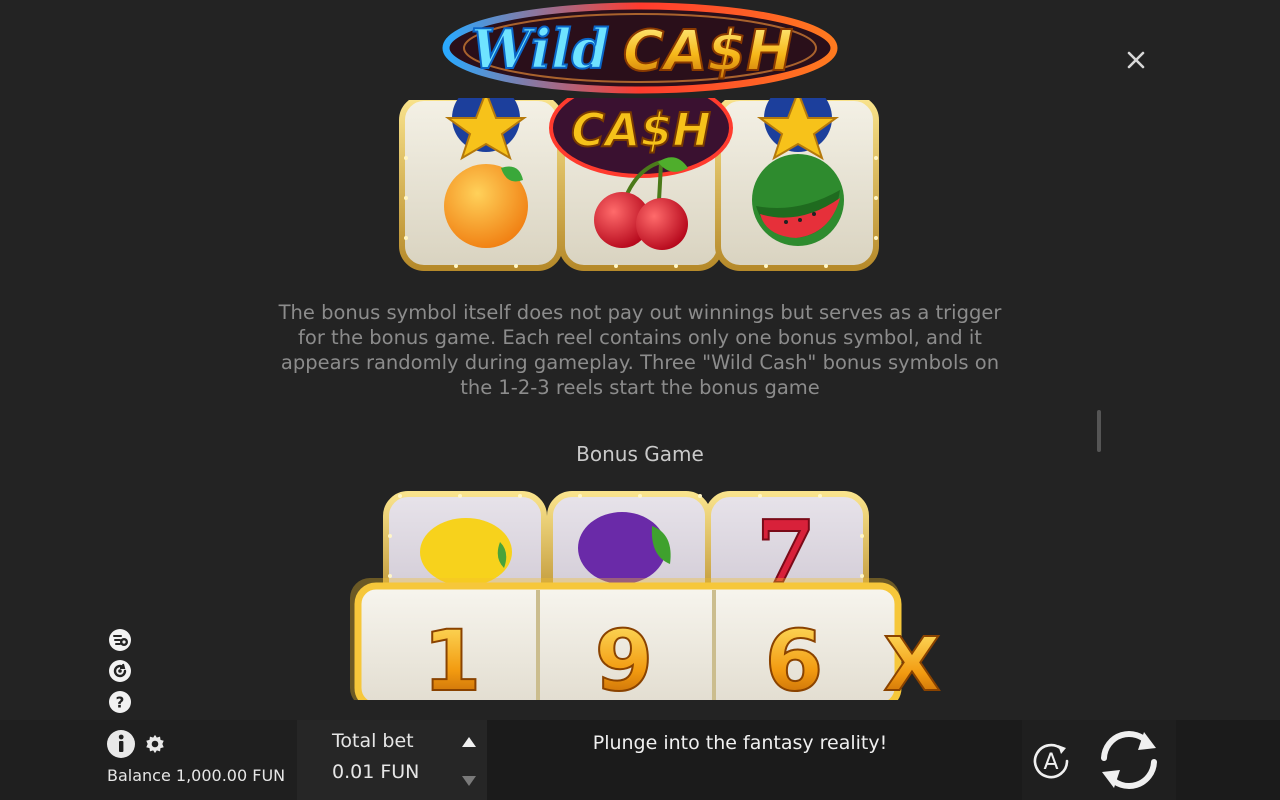 Image resolution: width=1280 pixels, height=800 pixels. I want to click on wild-cash-logo: Wild CA$H, so click(640, 48).